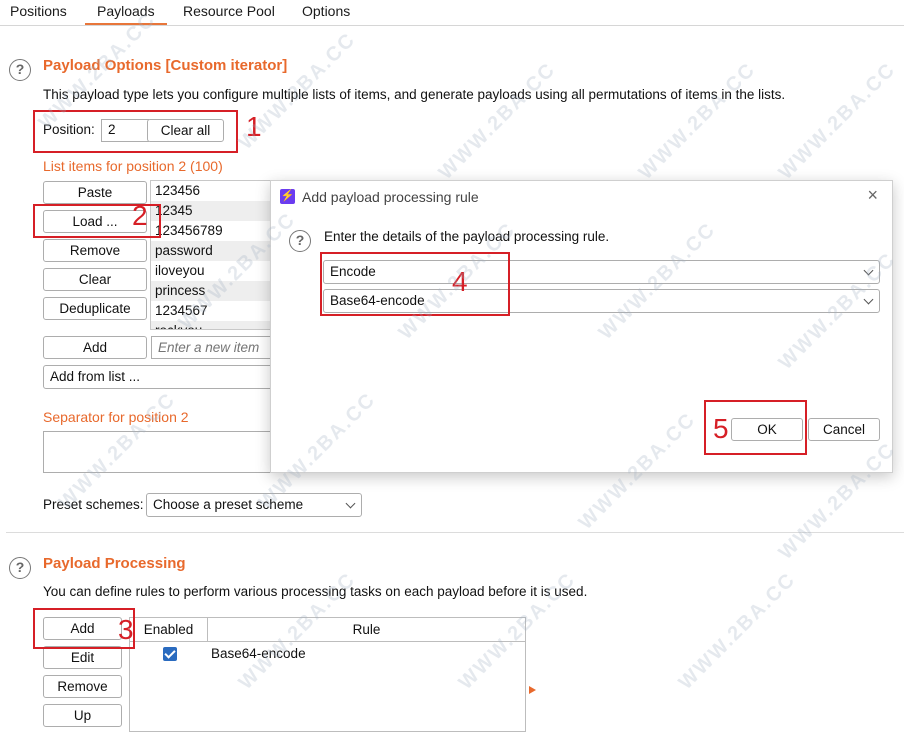 Image resolution: width=904 pixels, height=732 pixels. What do you see at coordinates (844, 429) in the screenshot?
I see `cancel-button: Cancel` at bounding box center [844, 429].